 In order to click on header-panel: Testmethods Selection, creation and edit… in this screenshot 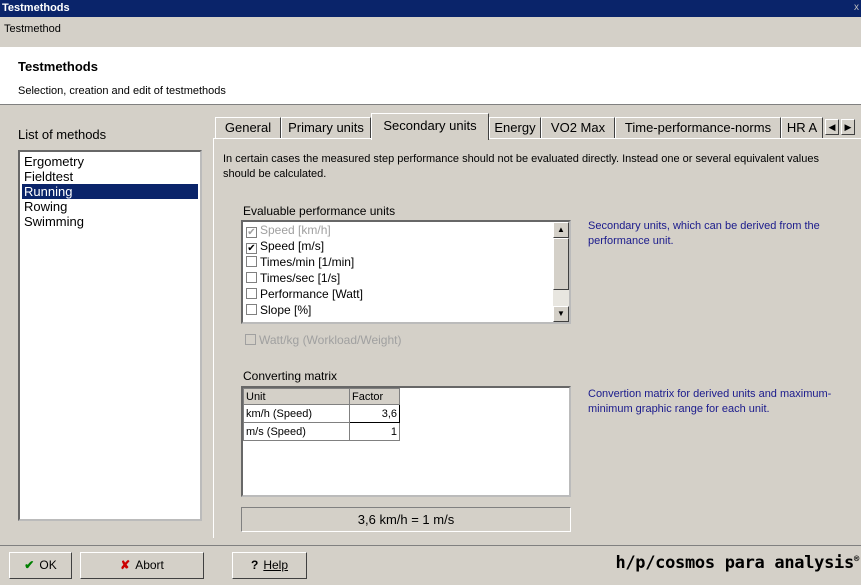, I will do `click(430, 76)`.